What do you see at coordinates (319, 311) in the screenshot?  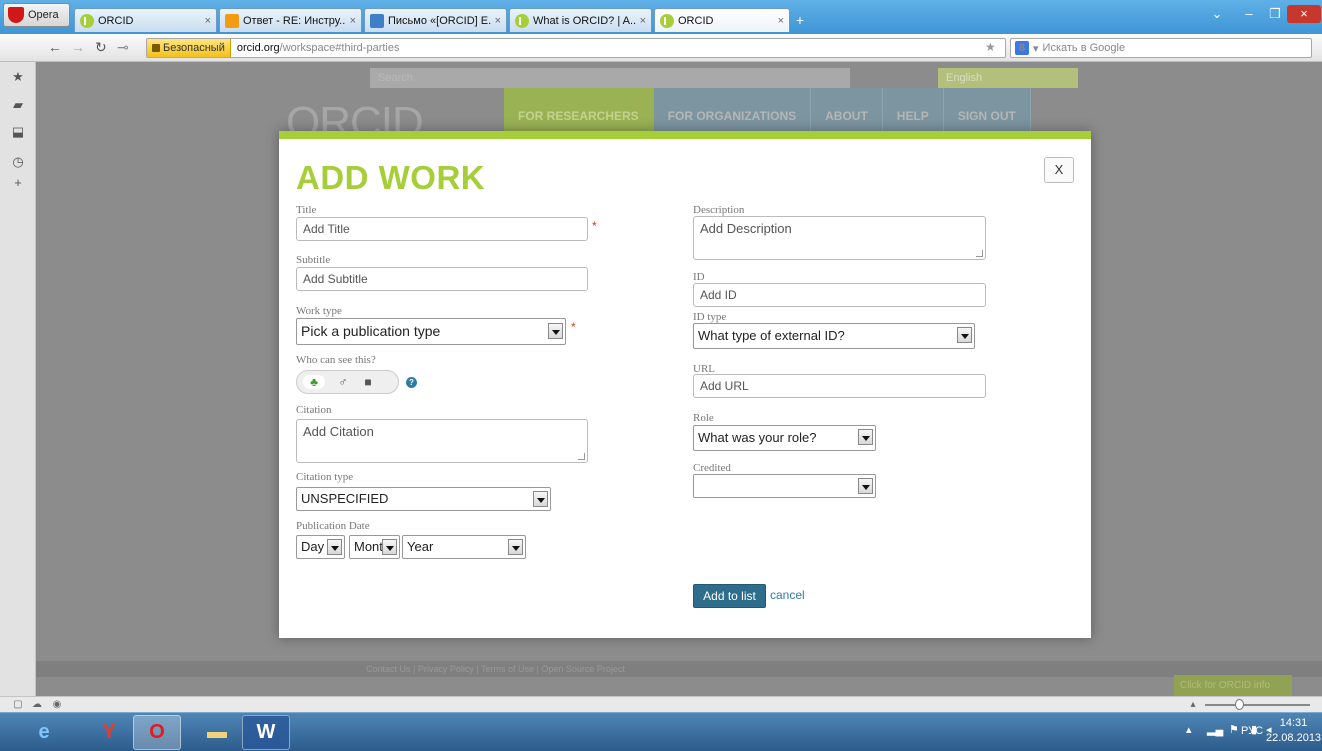 I see `work-type-label: Work type` at bounding box center [319, 311].